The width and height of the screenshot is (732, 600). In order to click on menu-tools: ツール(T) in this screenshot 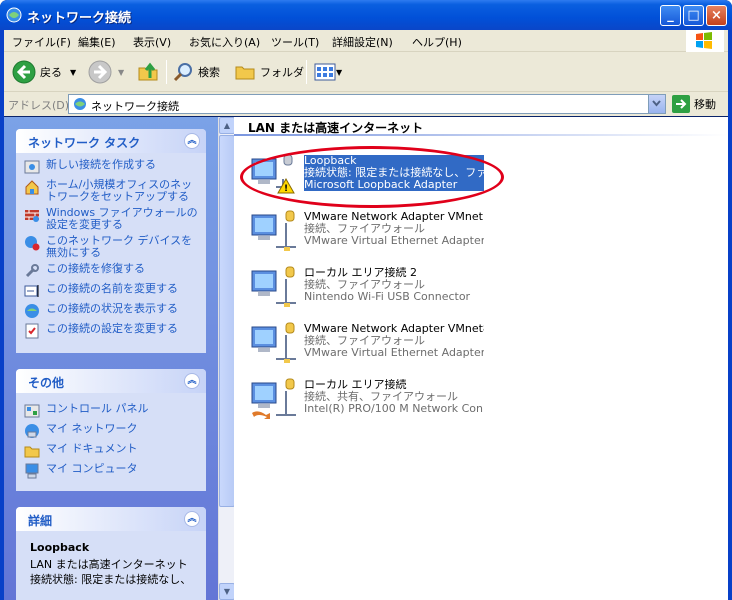, I will do `click(295, 42)`.